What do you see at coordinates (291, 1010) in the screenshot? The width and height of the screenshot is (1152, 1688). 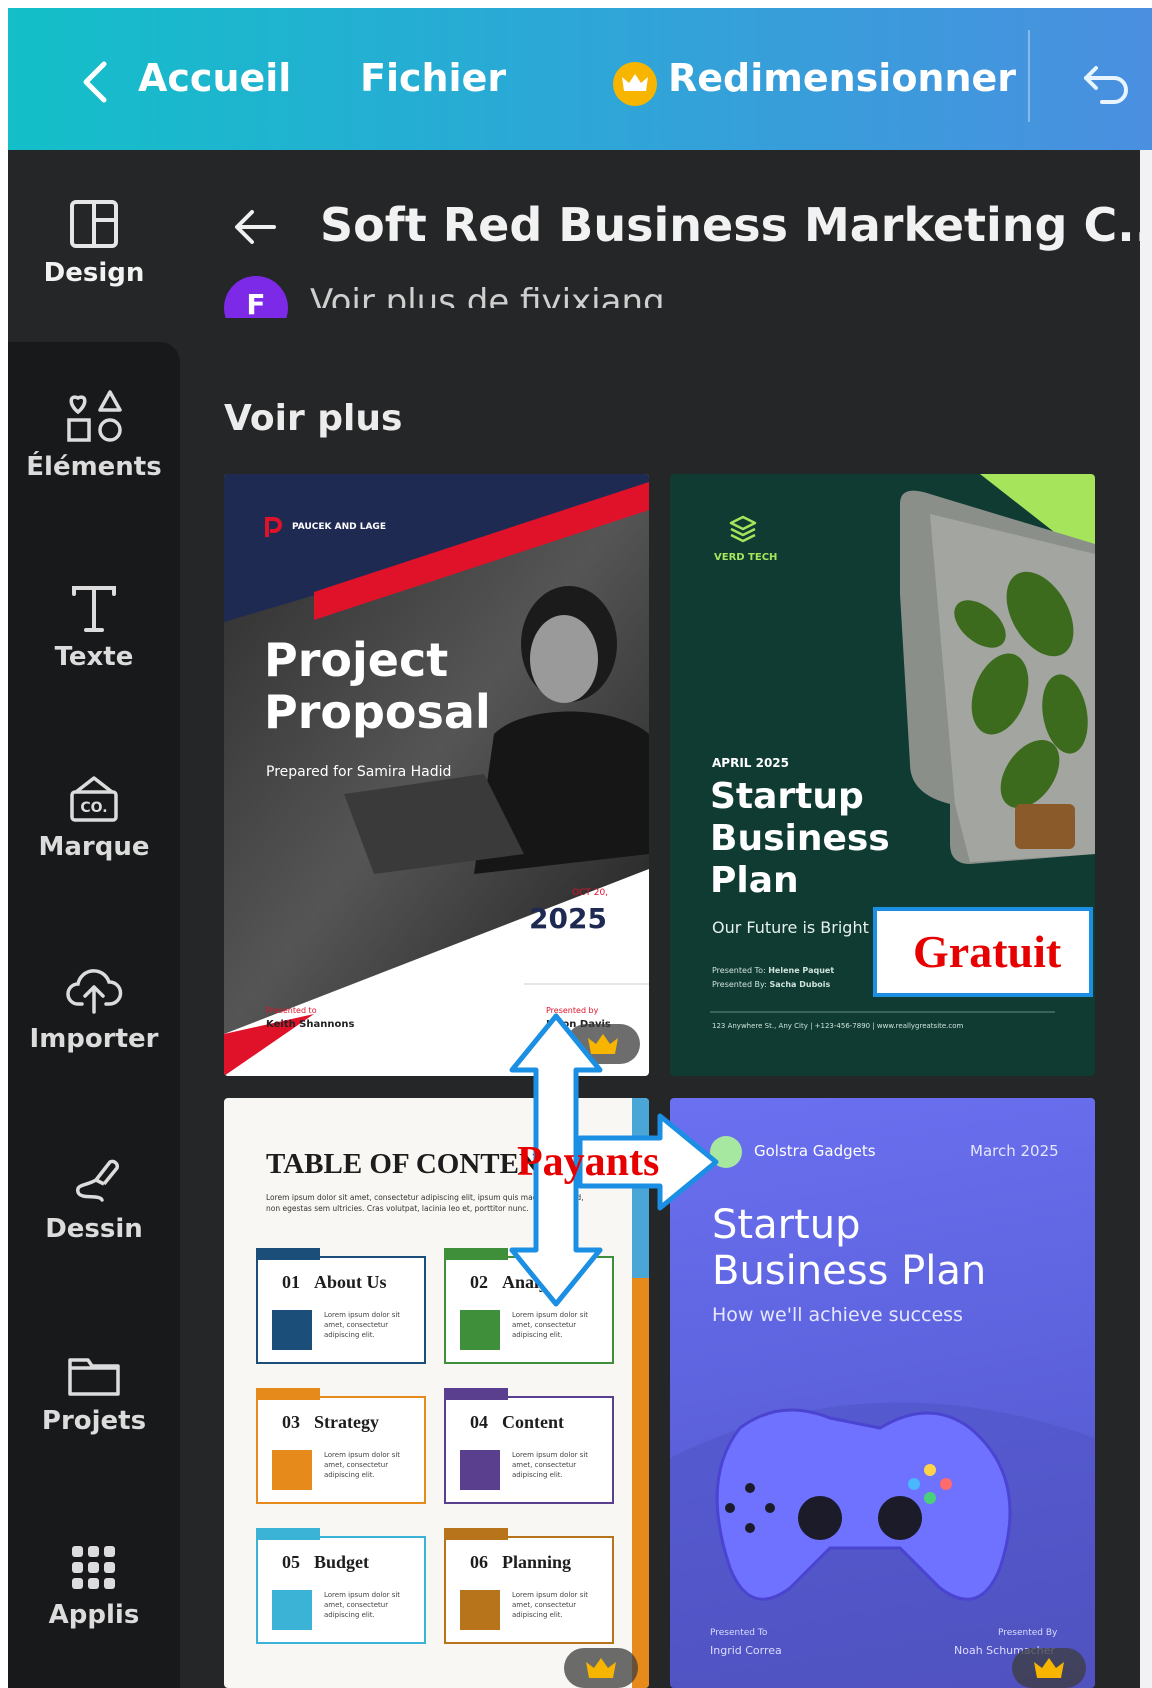 I see `template-label: Presented to` at bounding box center [291, 1010].